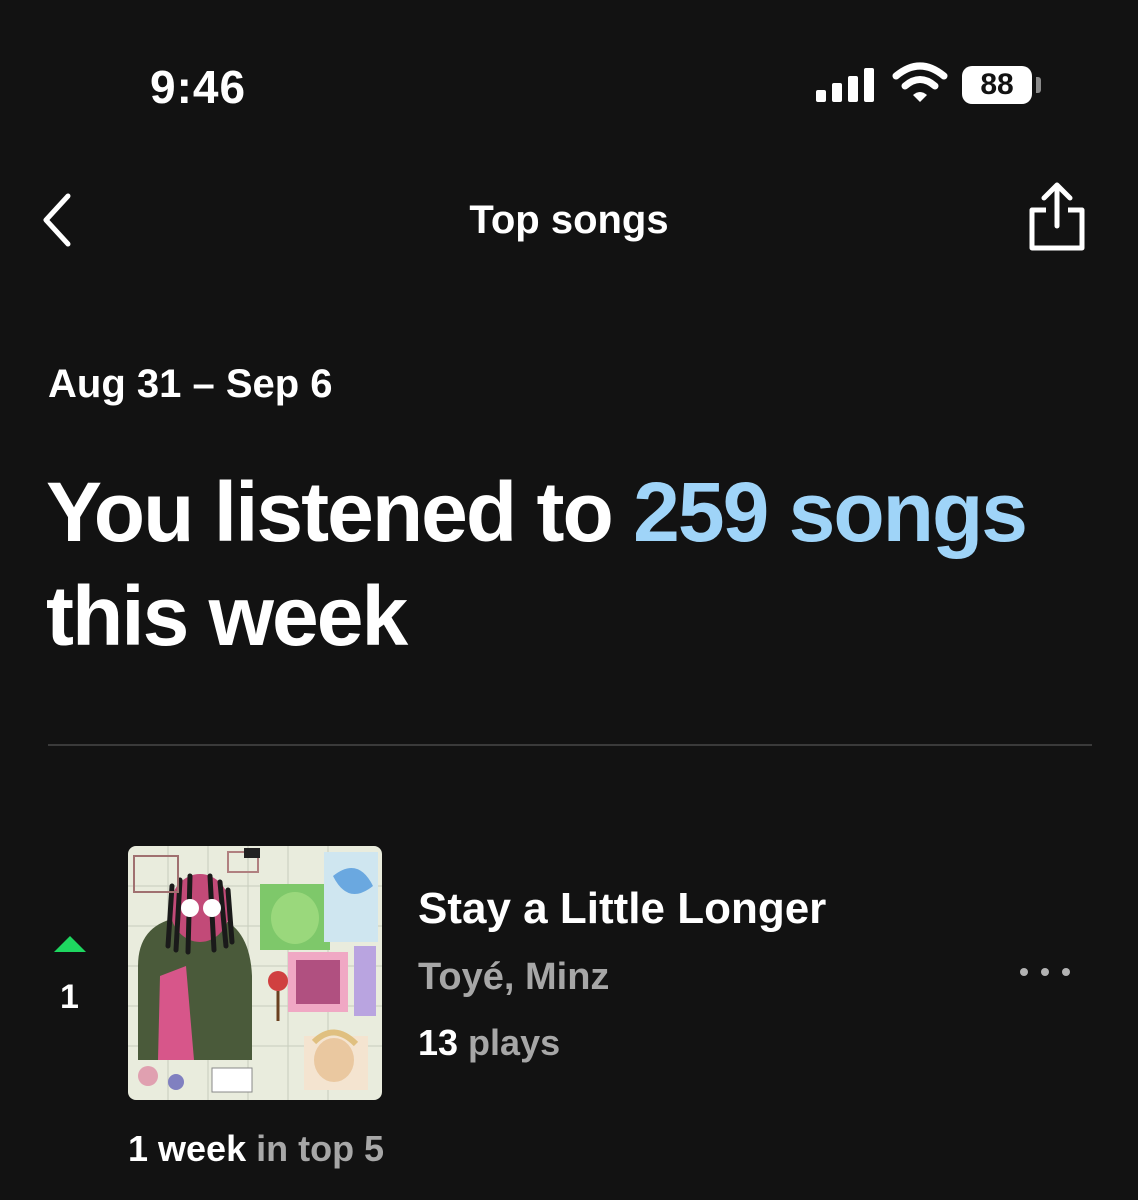  Describe the element at coordinates (920, 82) in the screenshot. I see `wifi-icon` at that location.